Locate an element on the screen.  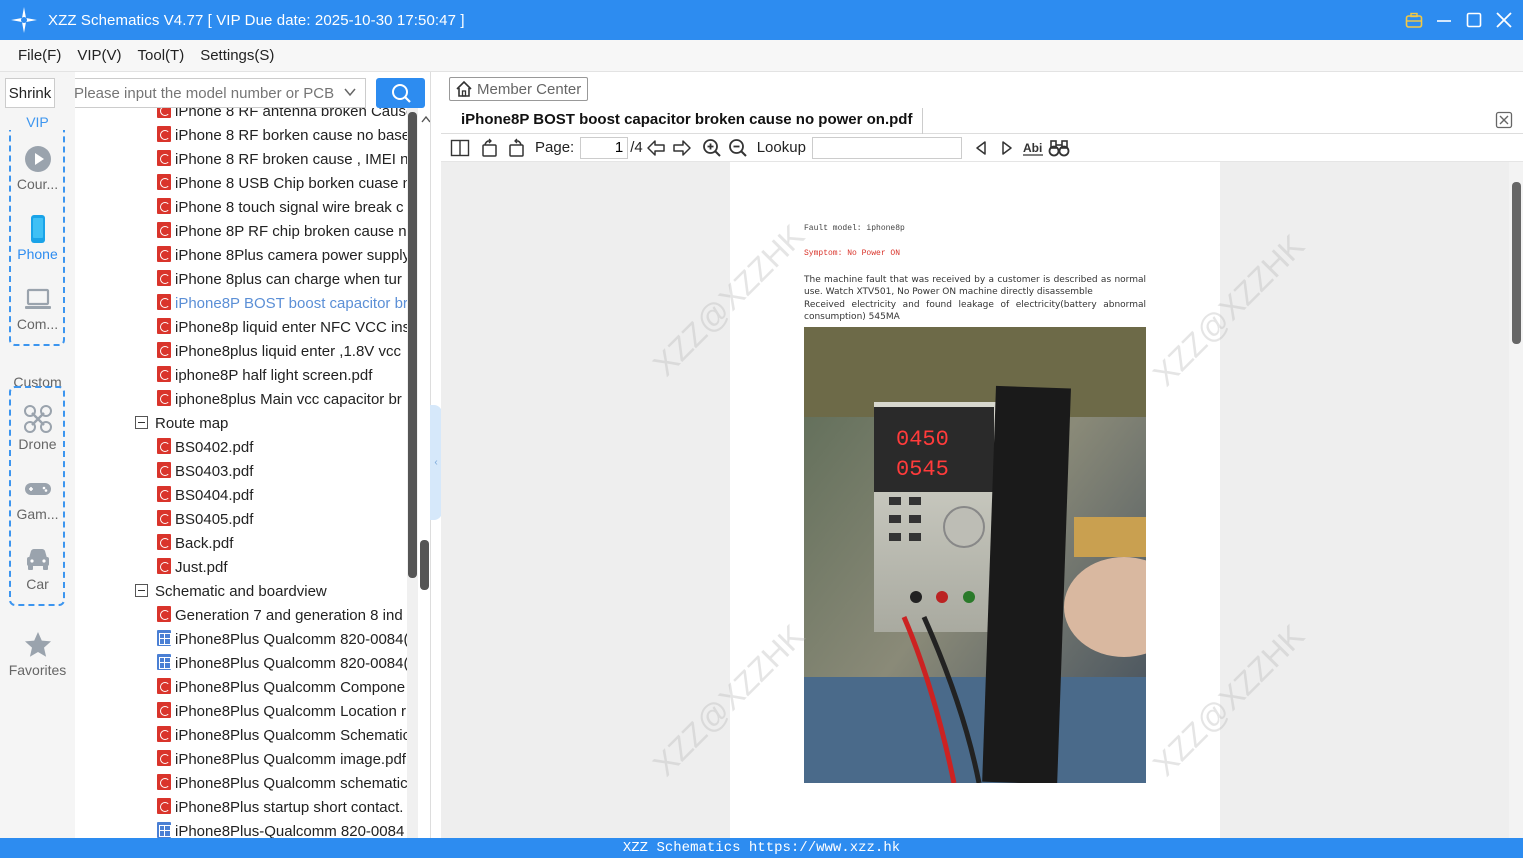
rail-item-phone: Phone is located at coordinates (37, 238).